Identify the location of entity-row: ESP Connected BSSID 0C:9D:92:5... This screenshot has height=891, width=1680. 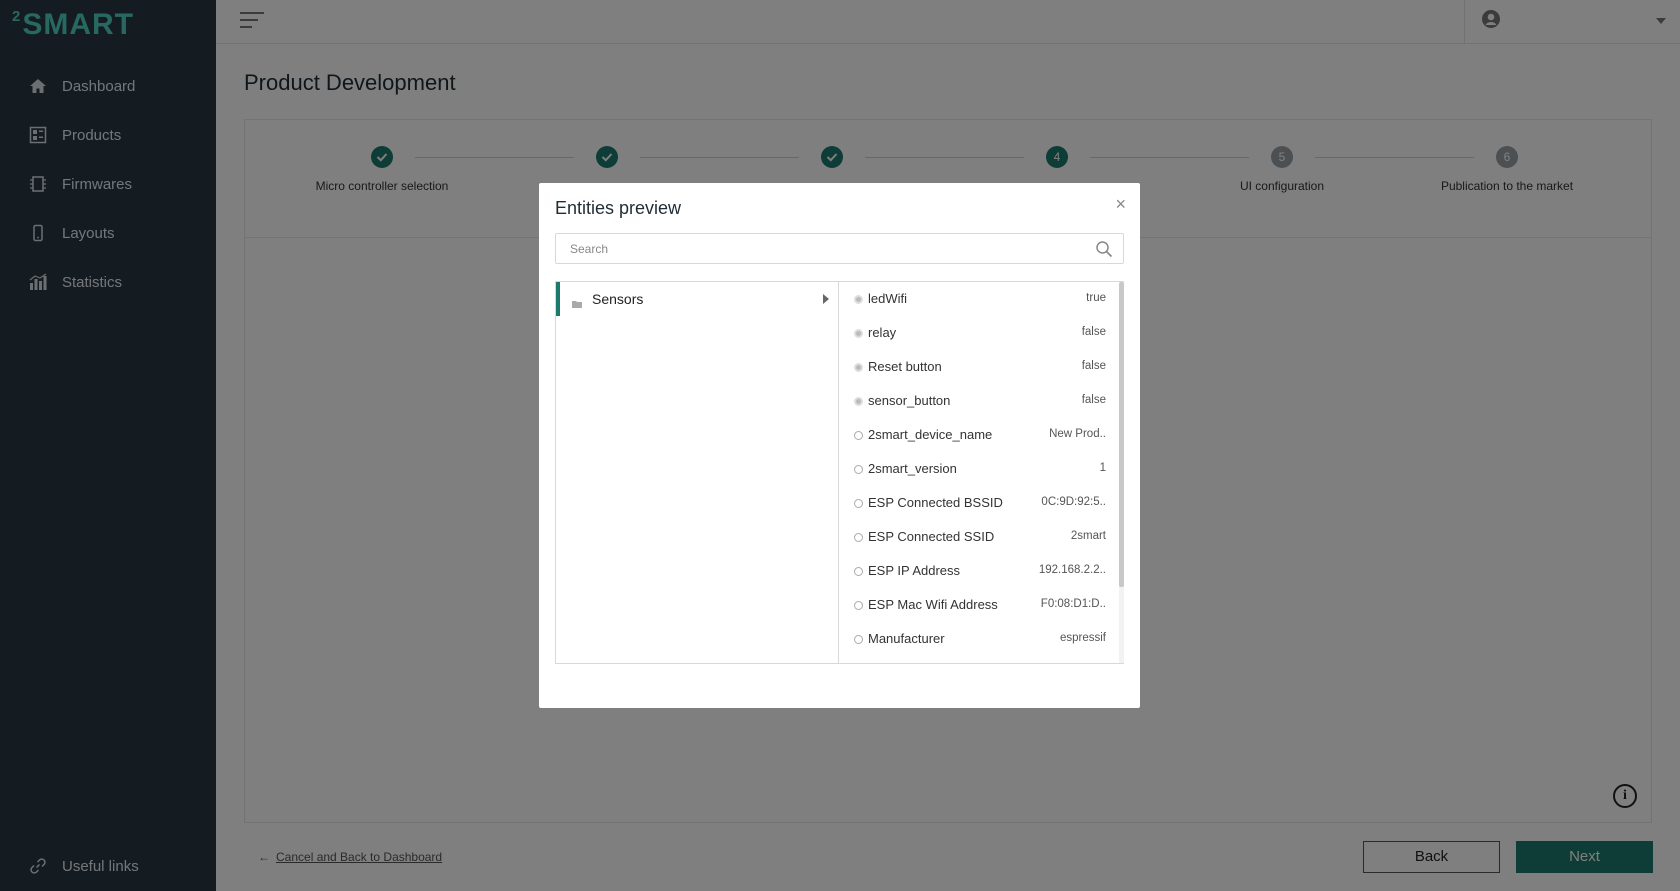
(980, 503).